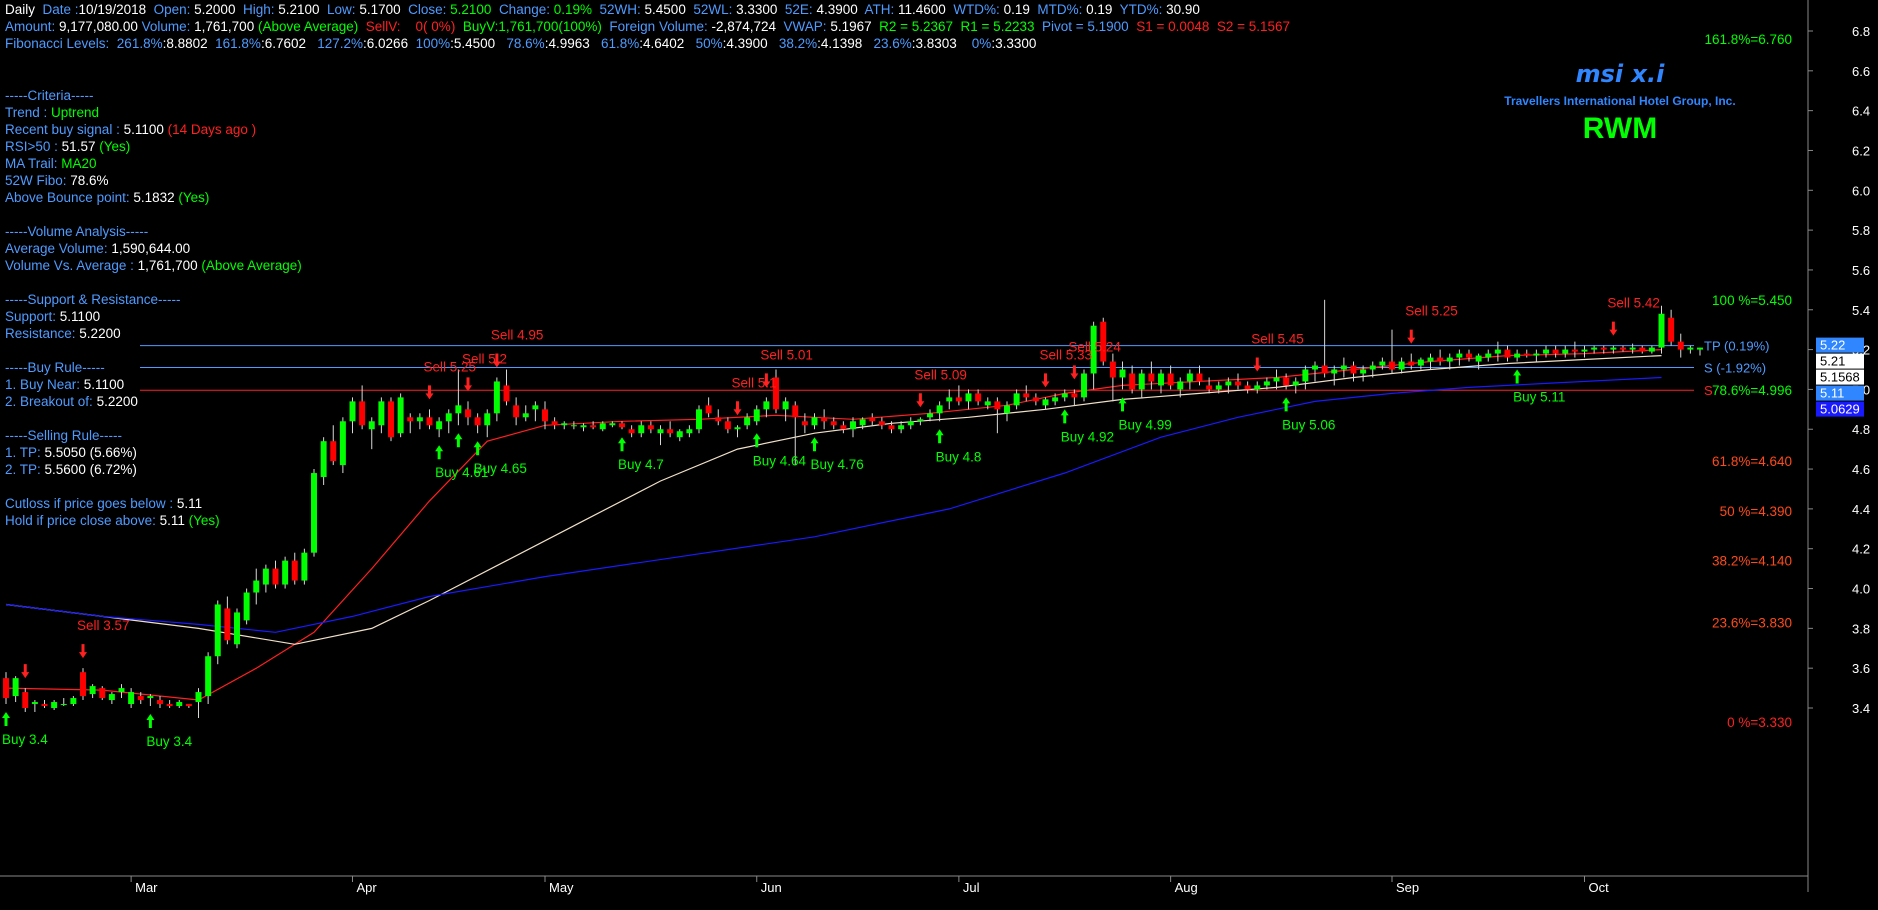 The image size is (1878, 910). Describe the element at coordinates (24, 9) in the screenshot. I see `header-value: Daily` at that location.